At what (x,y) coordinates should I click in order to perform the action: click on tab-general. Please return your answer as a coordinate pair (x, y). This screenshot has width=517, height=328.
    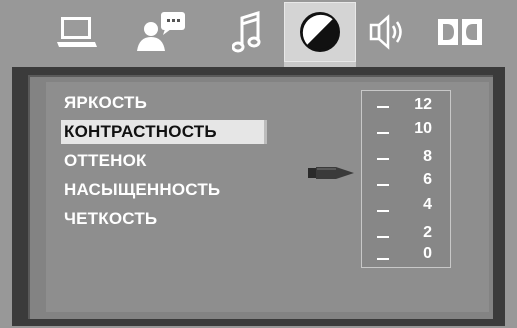
    Looking at the image, I should click on (77, 32).